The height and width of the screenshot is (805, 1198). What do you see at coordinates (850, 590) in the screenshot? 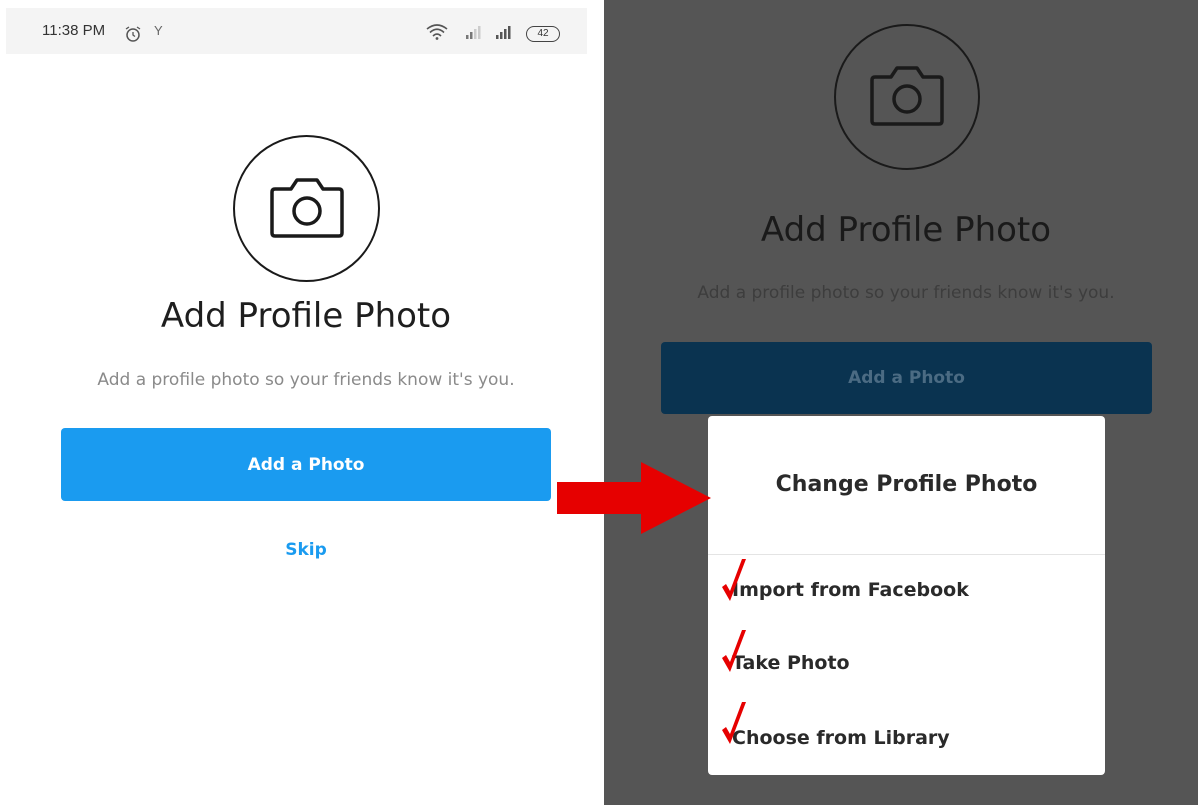
I see `option-label: Import from Facebook` at bounding box center [850, 590].